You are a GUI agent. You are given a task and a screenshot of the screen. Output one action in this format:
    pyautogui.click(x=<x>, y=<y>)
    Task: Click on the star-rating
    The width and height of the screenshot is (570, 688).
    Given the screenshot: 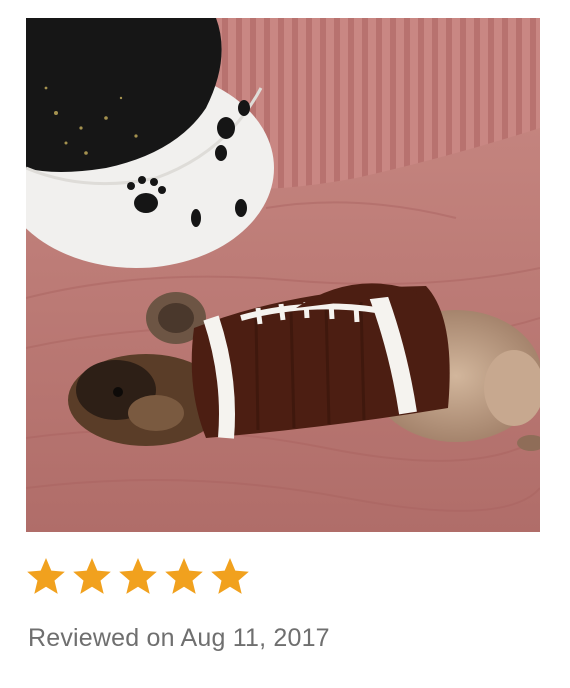 What is the action you would take?
    pyautogui.click(x=141, y=578)
    